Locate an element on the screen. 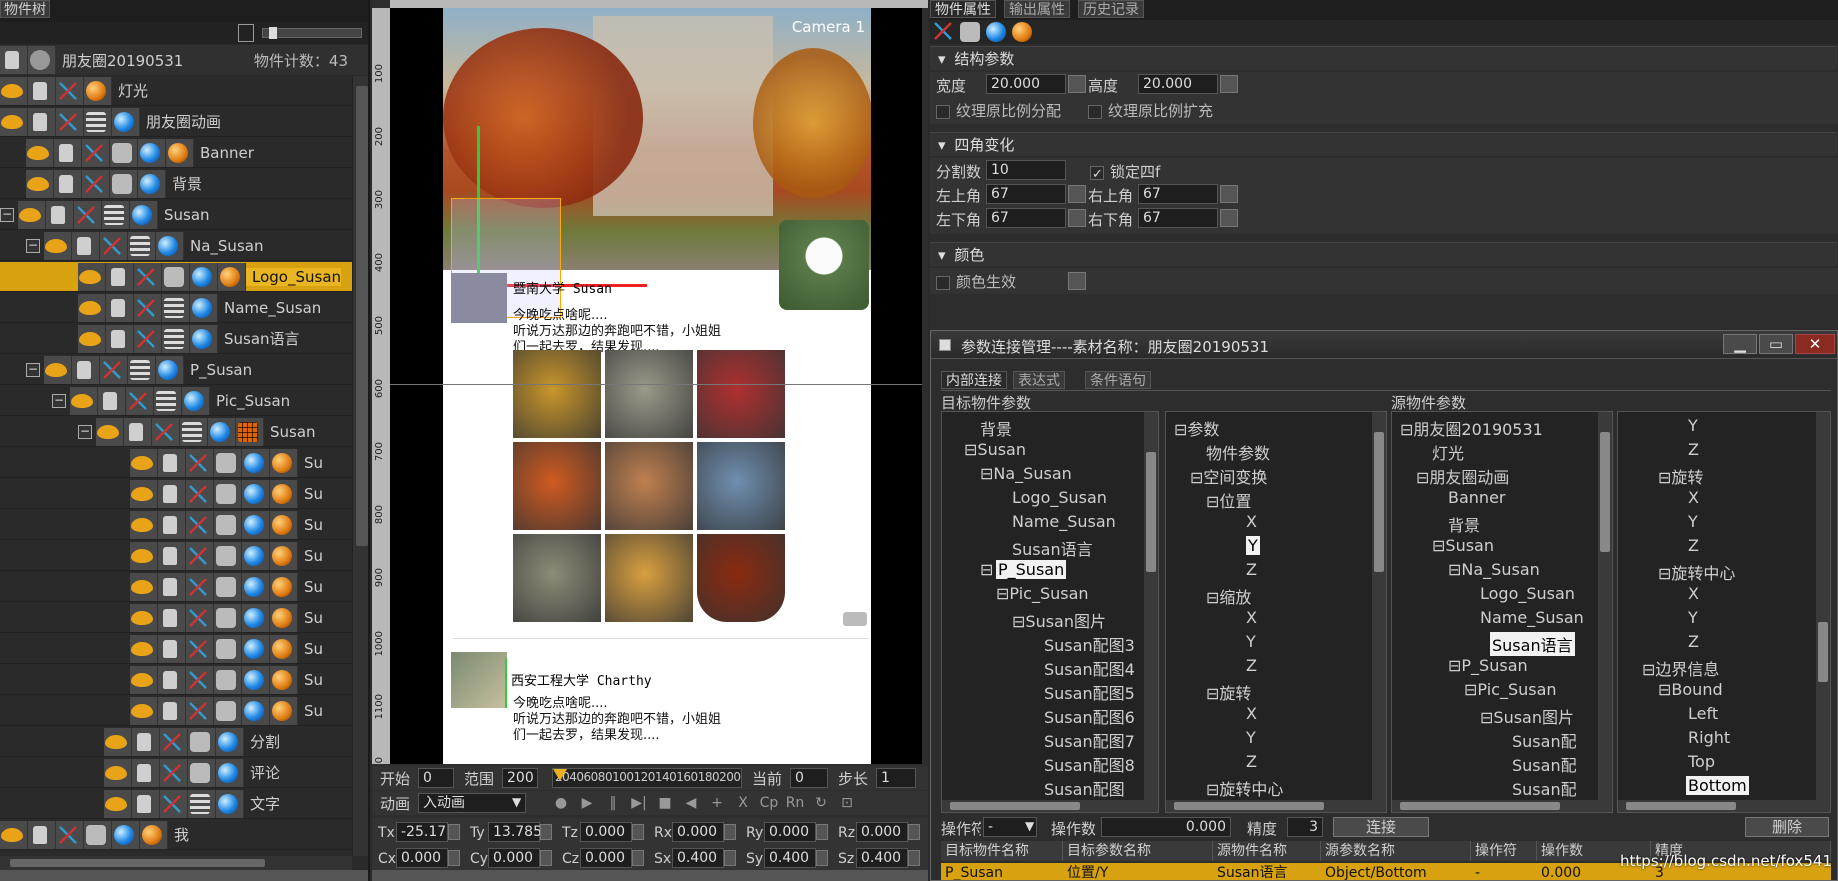  connect-button: 连接 is located at coordinates (1381, 827).